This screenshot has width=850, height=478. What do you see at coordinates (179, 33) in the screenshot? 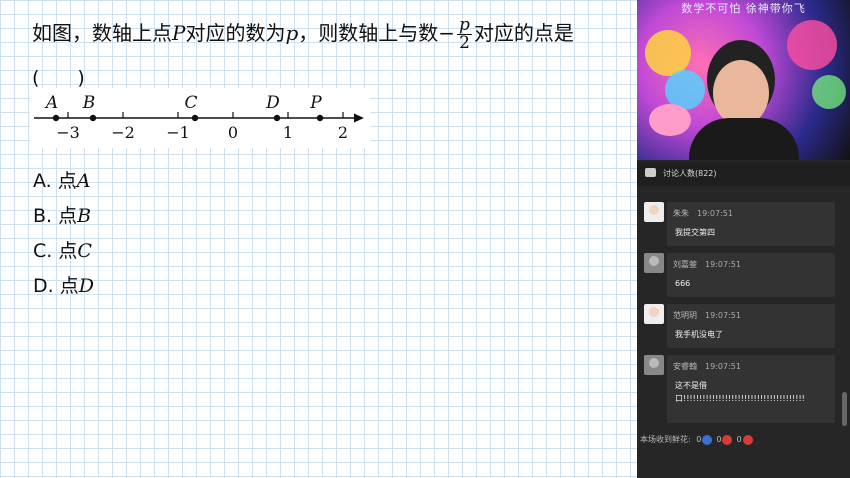
I see `math-variable: P` at bounding box center [179, 33].